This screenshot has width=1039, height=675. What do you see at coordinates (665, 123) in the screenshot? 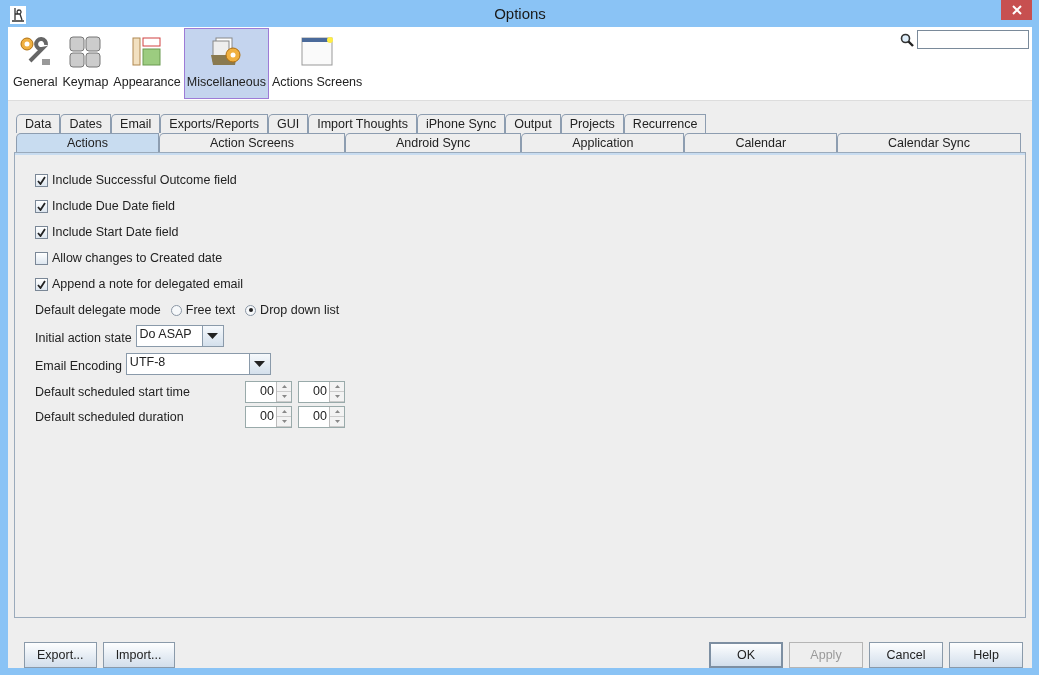
I see `tab: Recurrence` at bounding box center [665, 123].